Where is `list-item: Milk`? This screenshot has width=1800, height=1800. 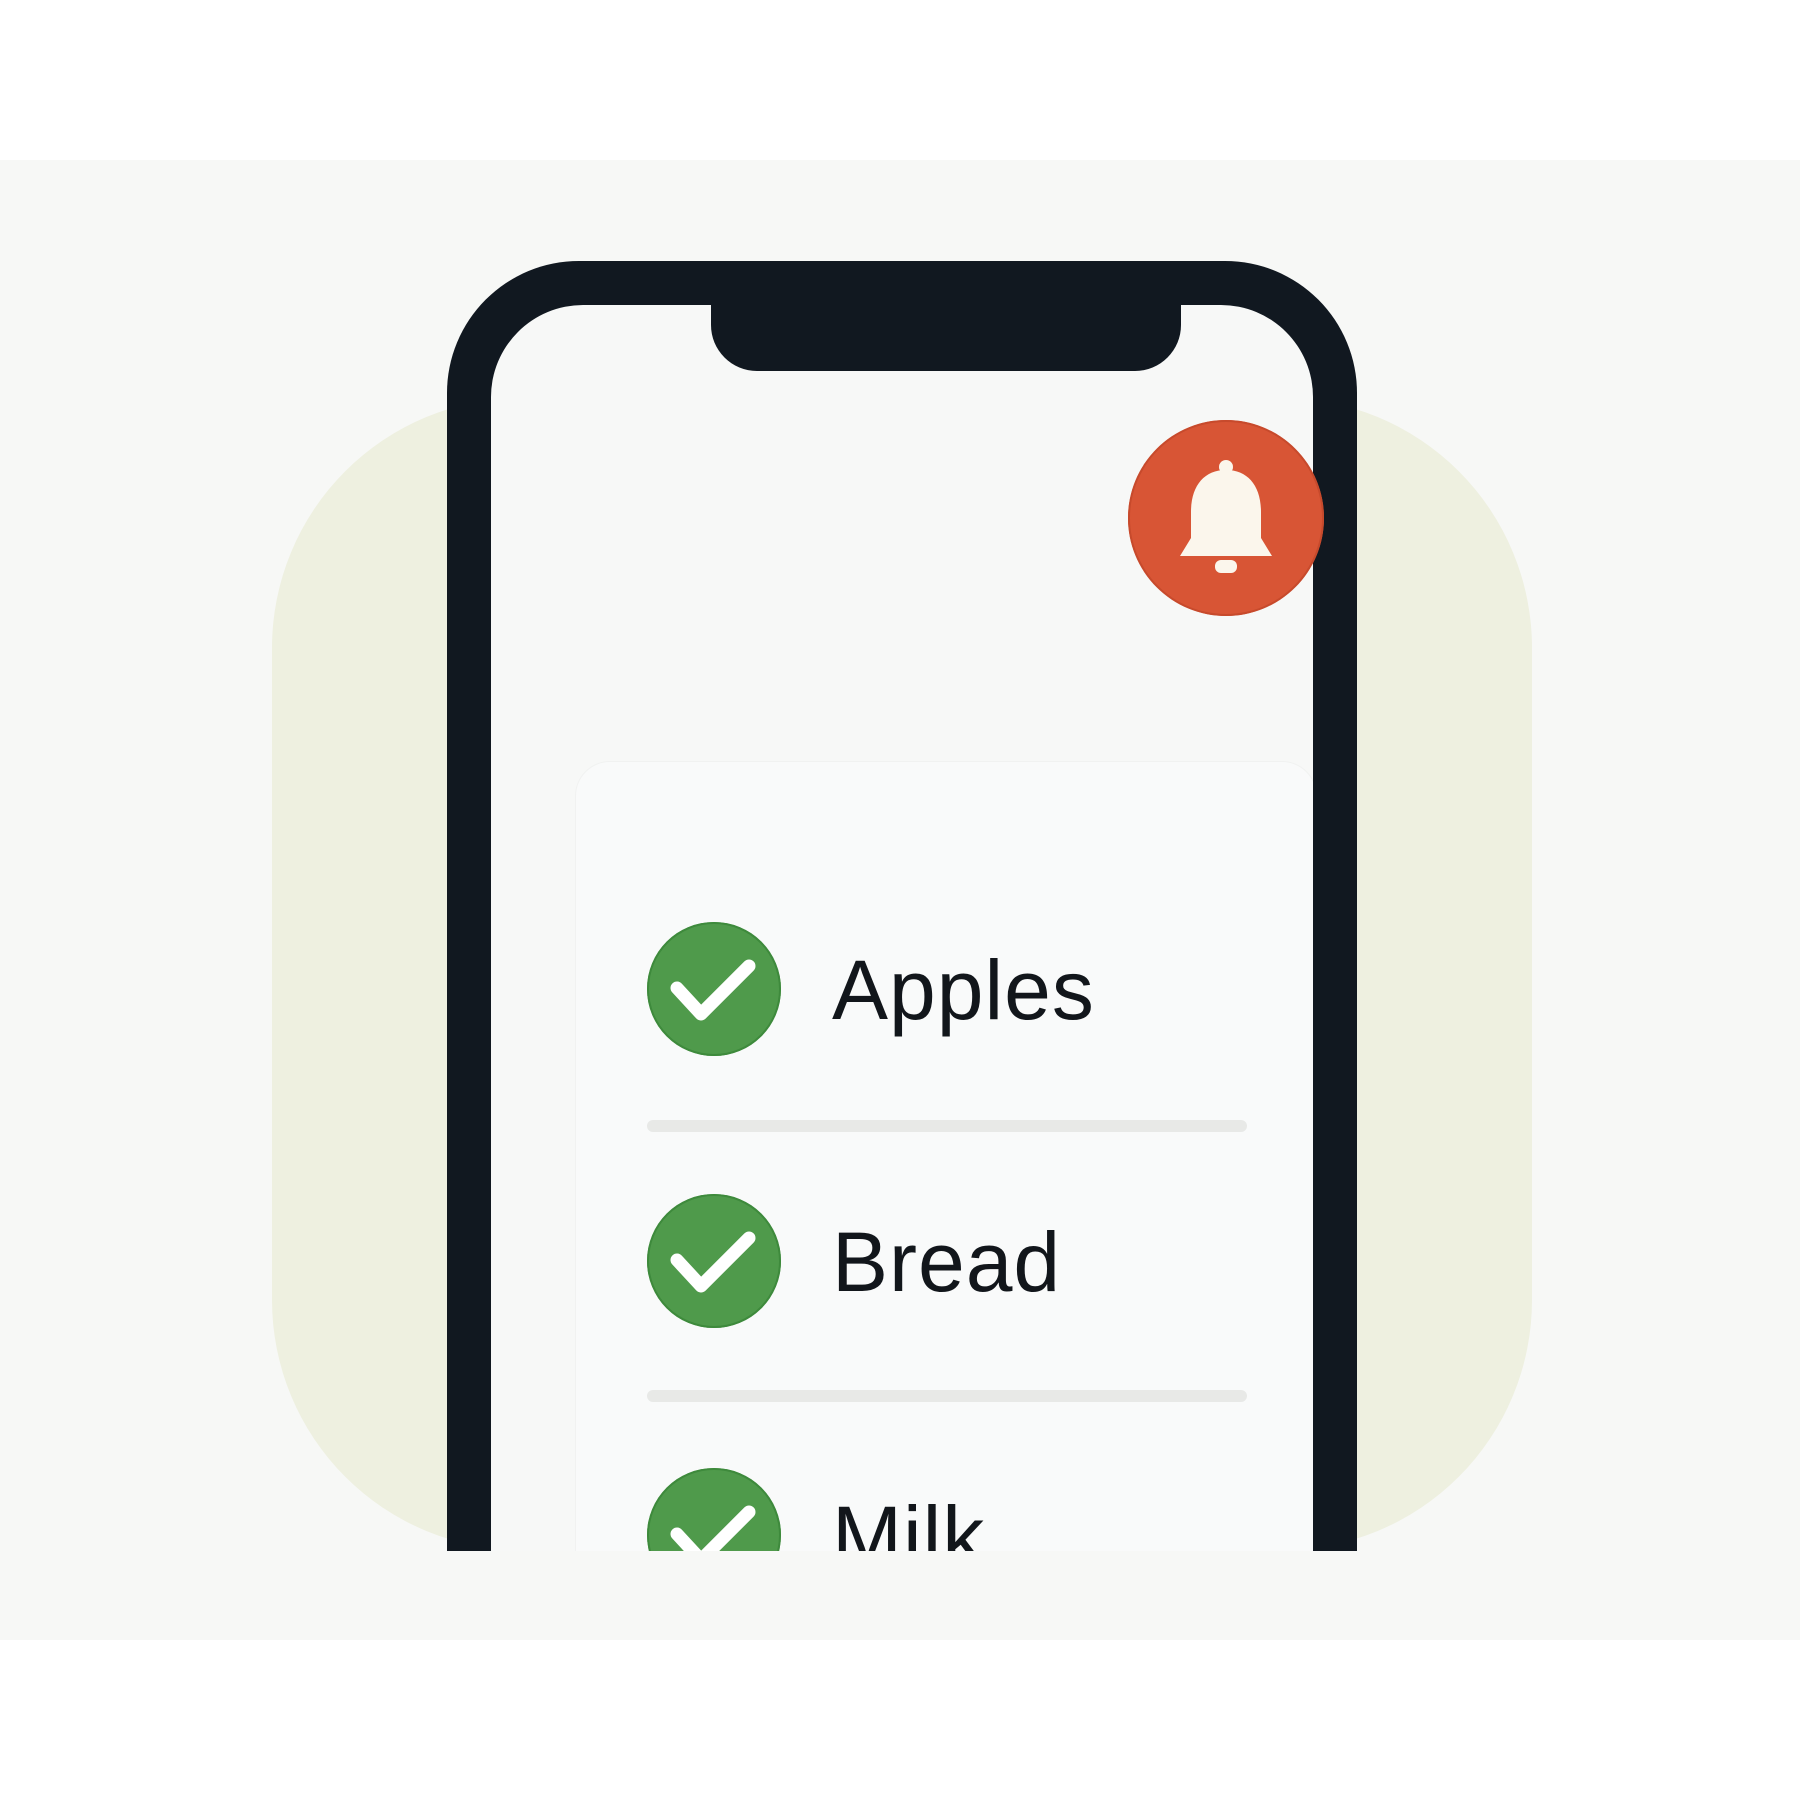
list-item: Milk is located at coordinates (944, 1509).